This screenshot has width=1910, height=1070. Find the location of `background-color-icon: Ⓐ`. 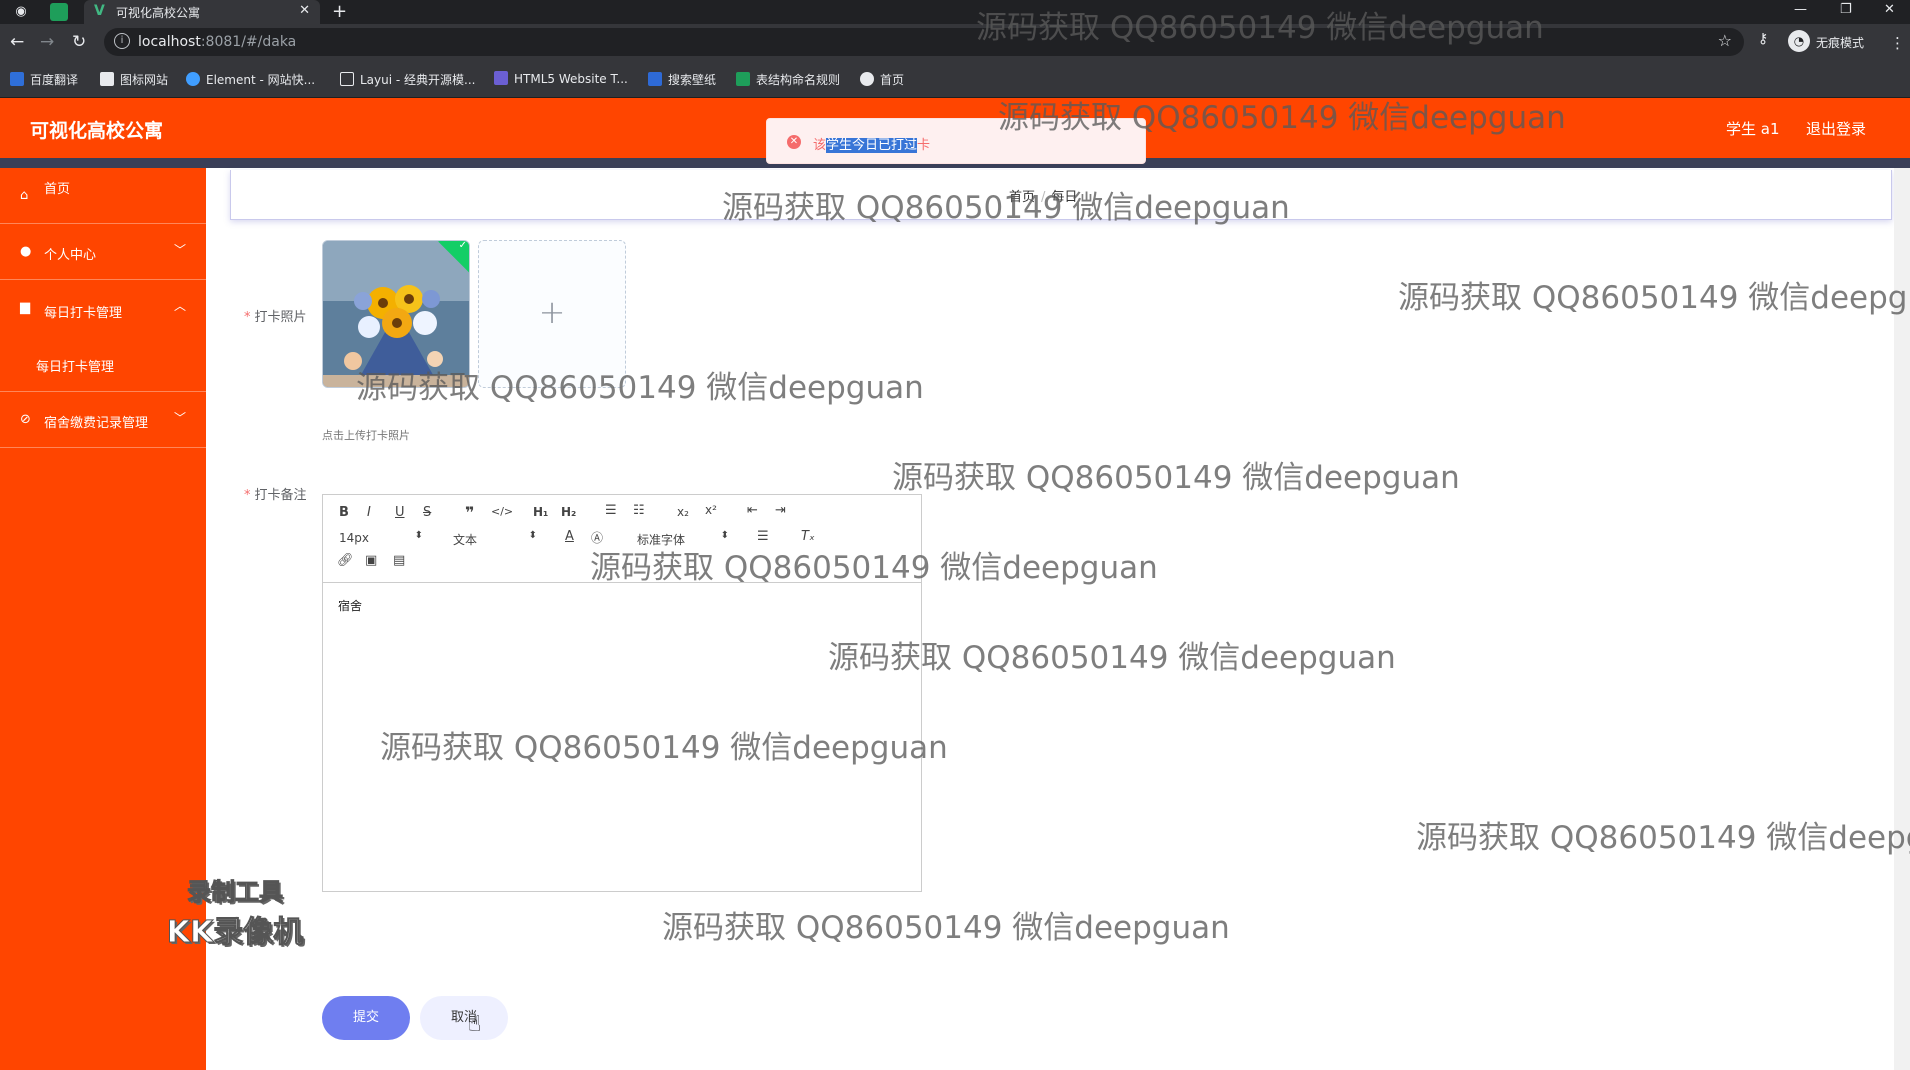

background-color-icon: Ⓐ is located at coordinates (597, 537).